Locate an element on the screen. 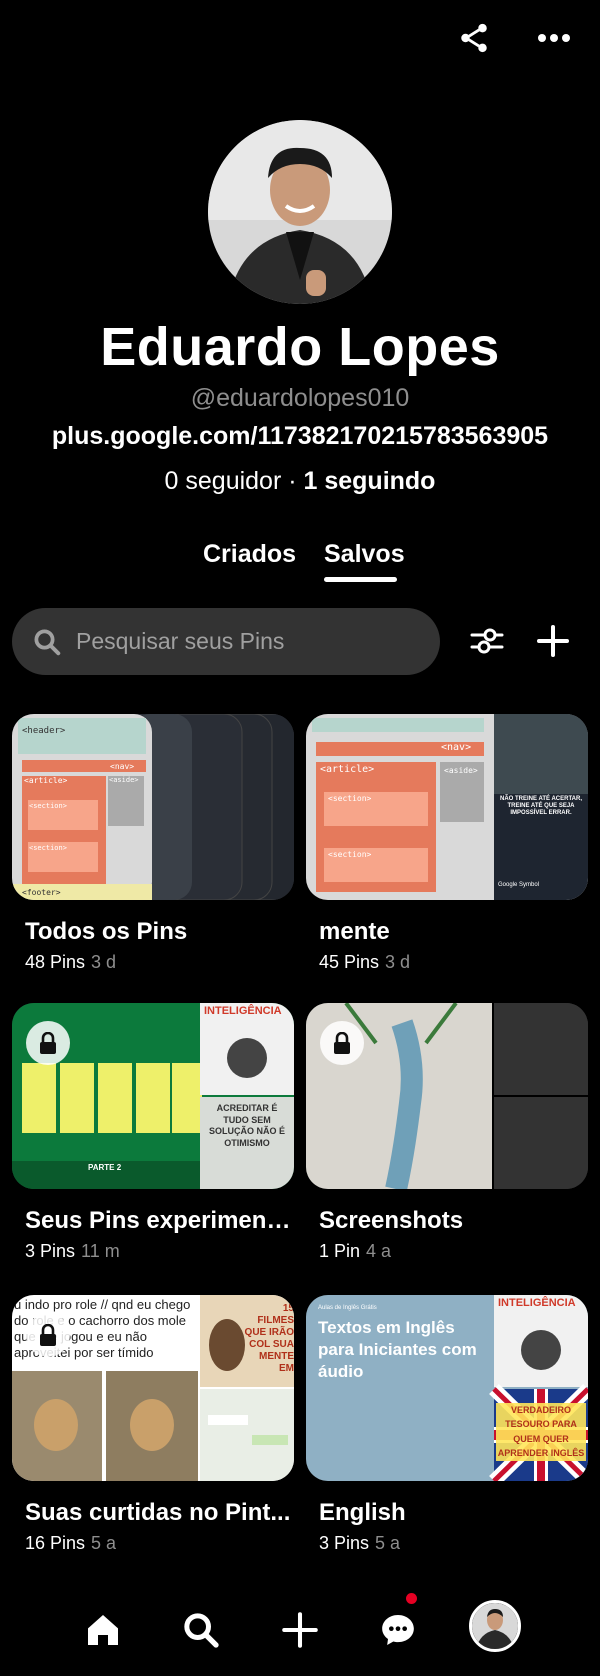 The height and width of the screenshot is (1676, 600). search-bar is located at coordinates (226, 641).